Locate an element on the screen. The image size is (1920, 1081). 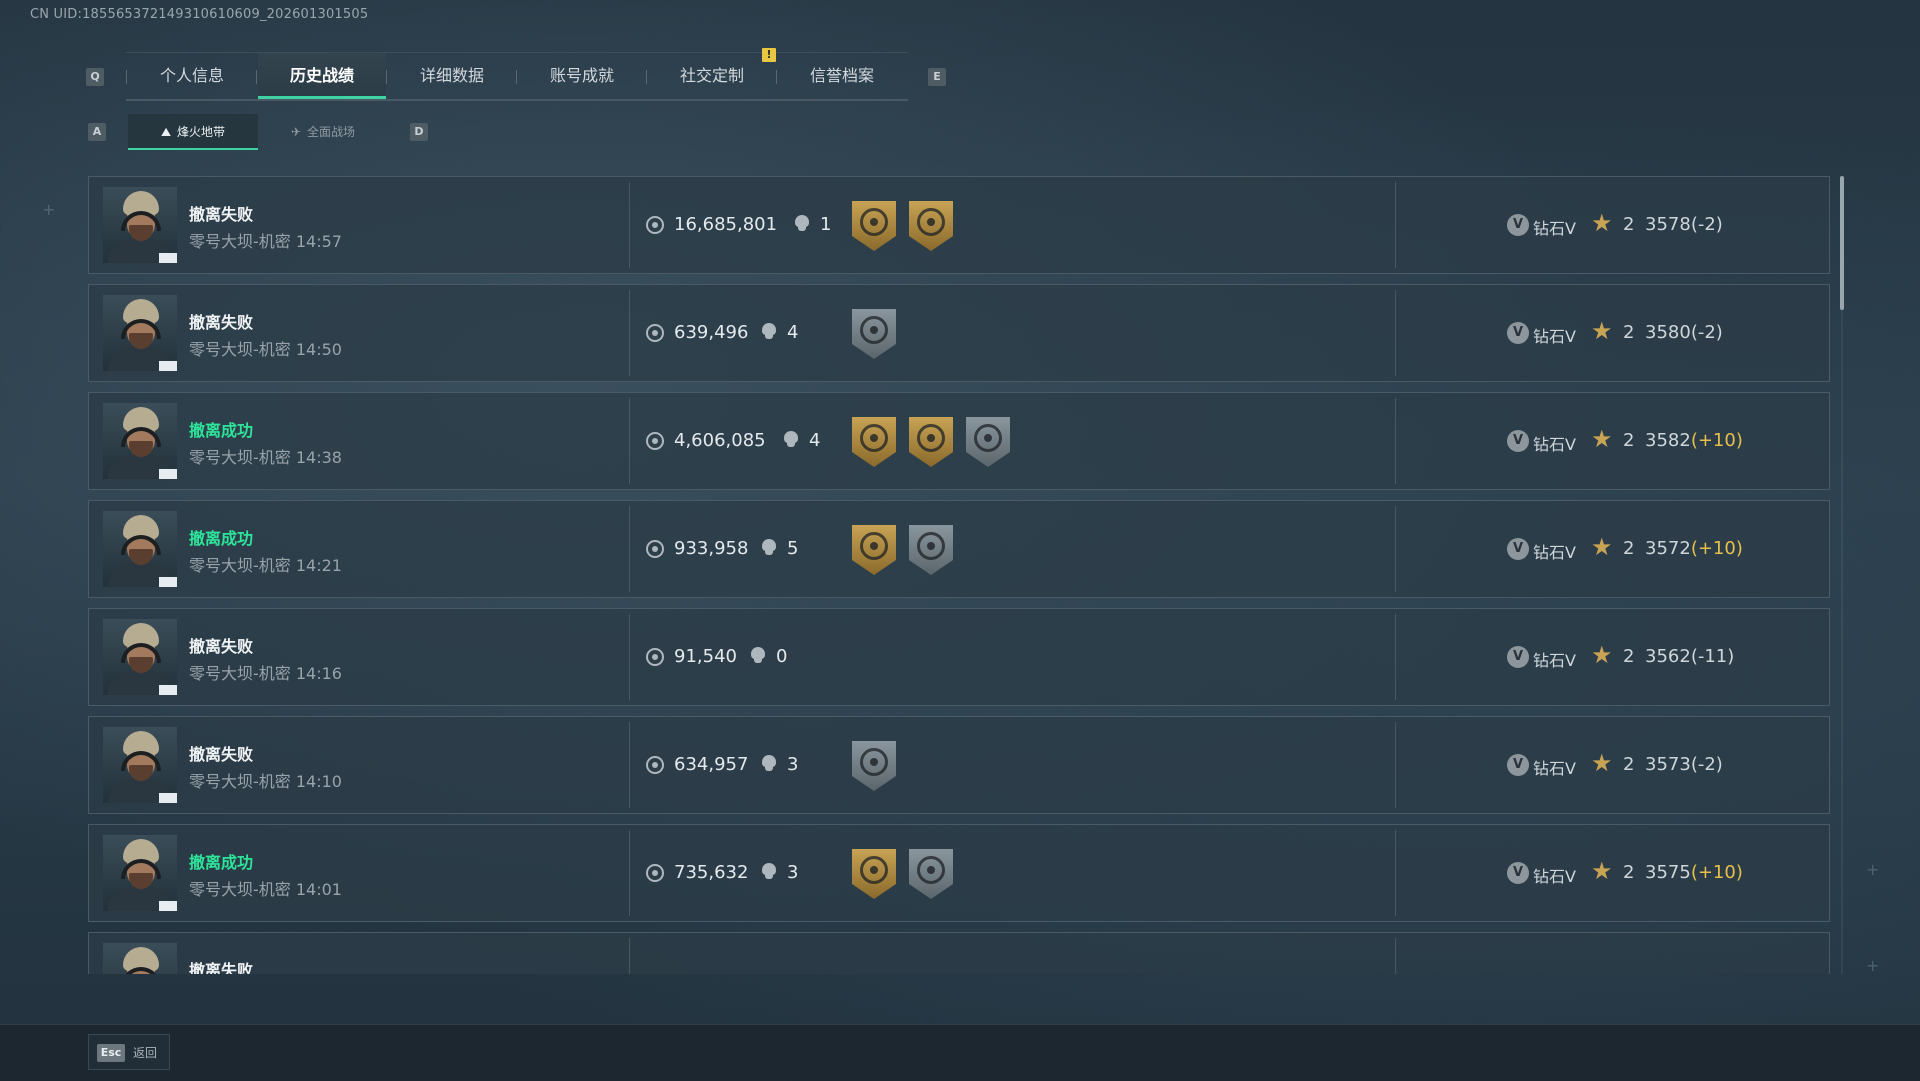
extraction-status: 撤离成功 is located at coordinates (221, 430).